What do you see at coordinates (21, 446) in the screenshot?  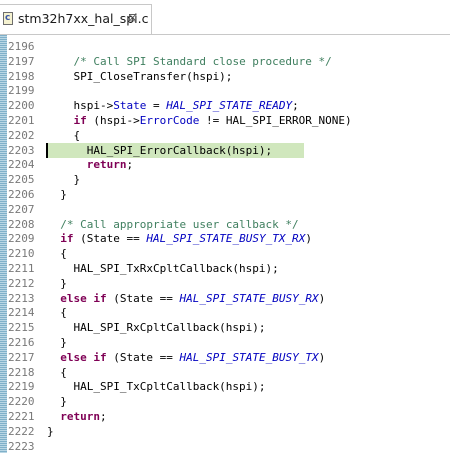 I see `line-number: 2223` at bounding box center [21, 446].